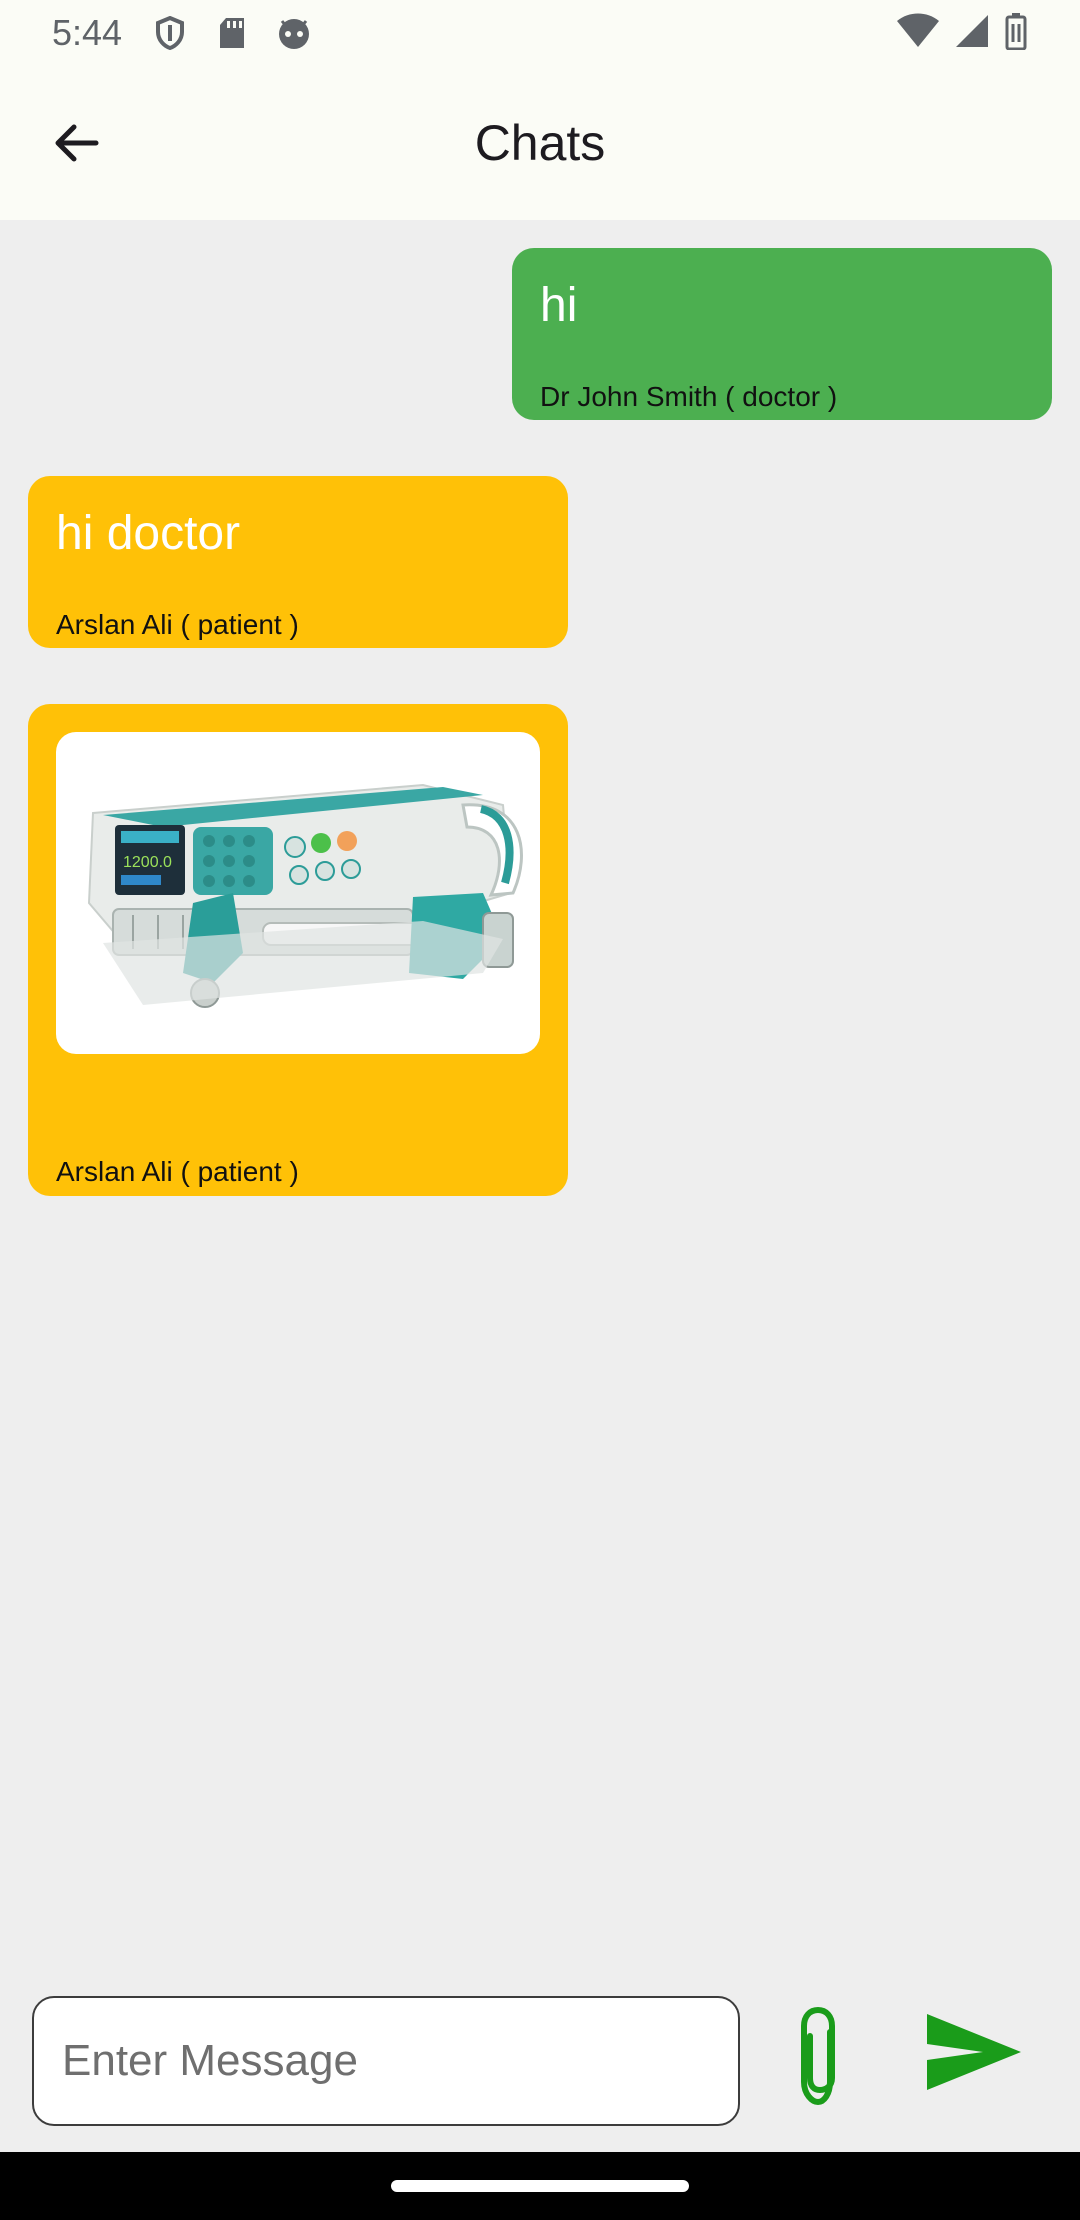  I want to click on svg-text: 1200.0, so click(147, 862).